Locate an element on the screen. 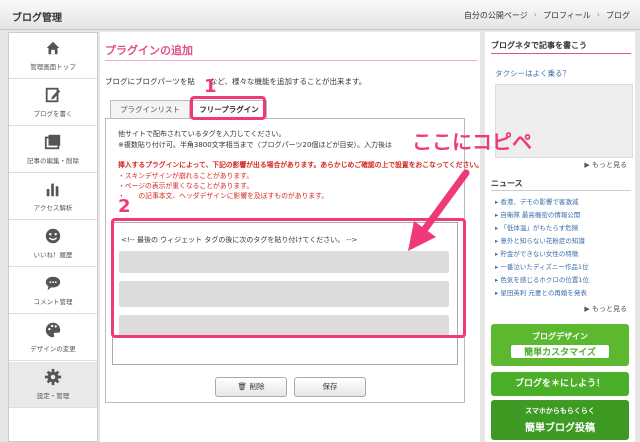 The image size is (640, 442). news-divider is located at coordinates (561, 190).